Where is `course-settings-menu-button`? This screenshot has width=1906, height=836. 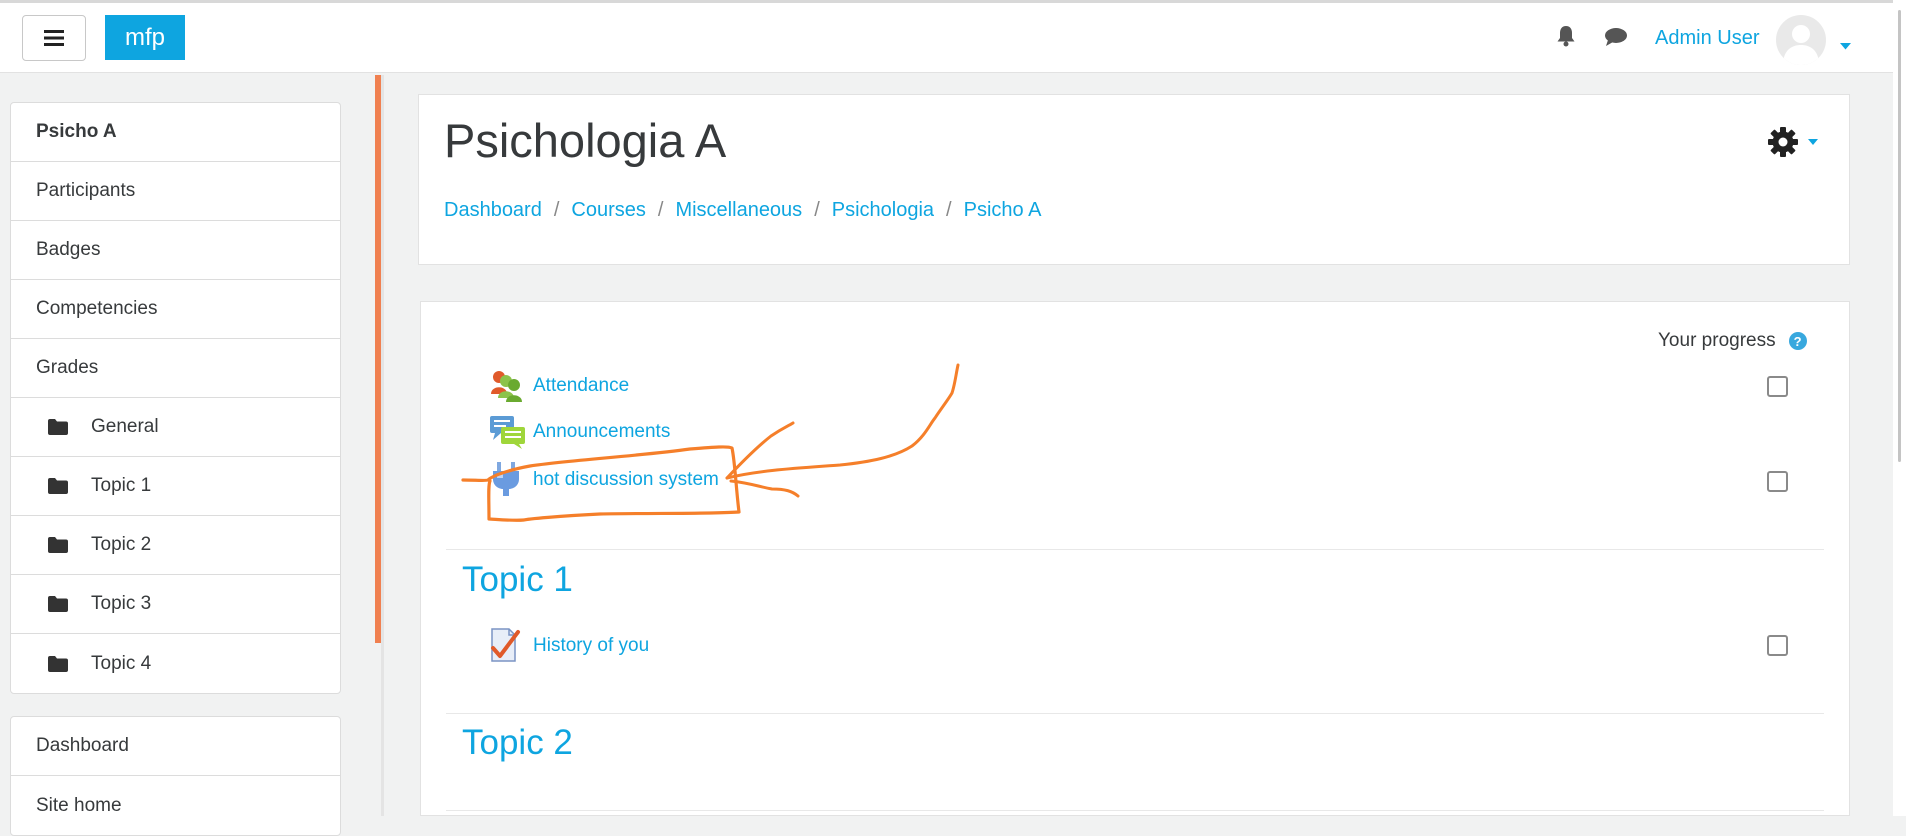
course-settings-menu-button is located at coordinates (1793, 142).